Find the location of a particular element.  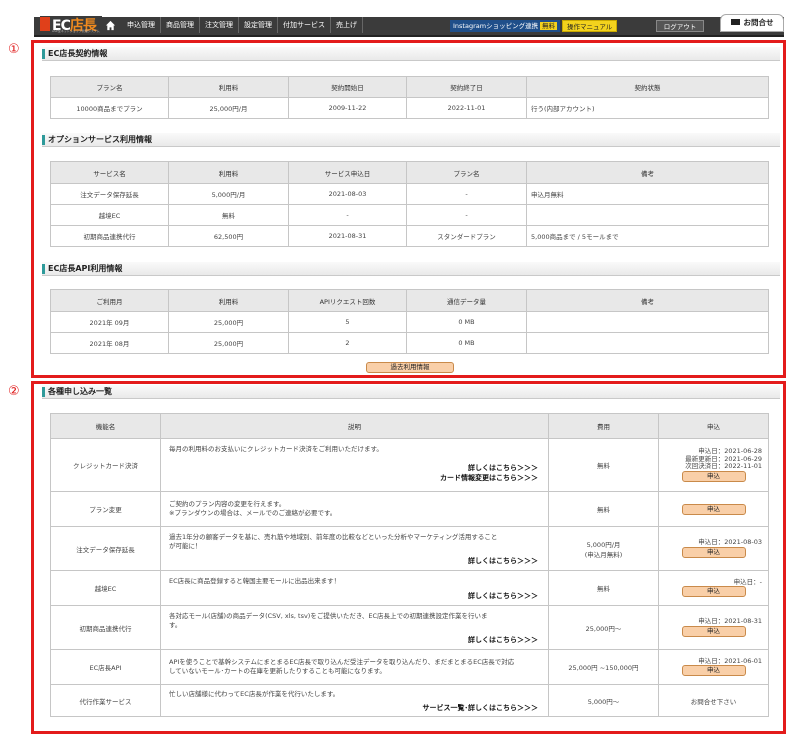

feature-name-cell: EC店長API is located at coordinates (105, 667).